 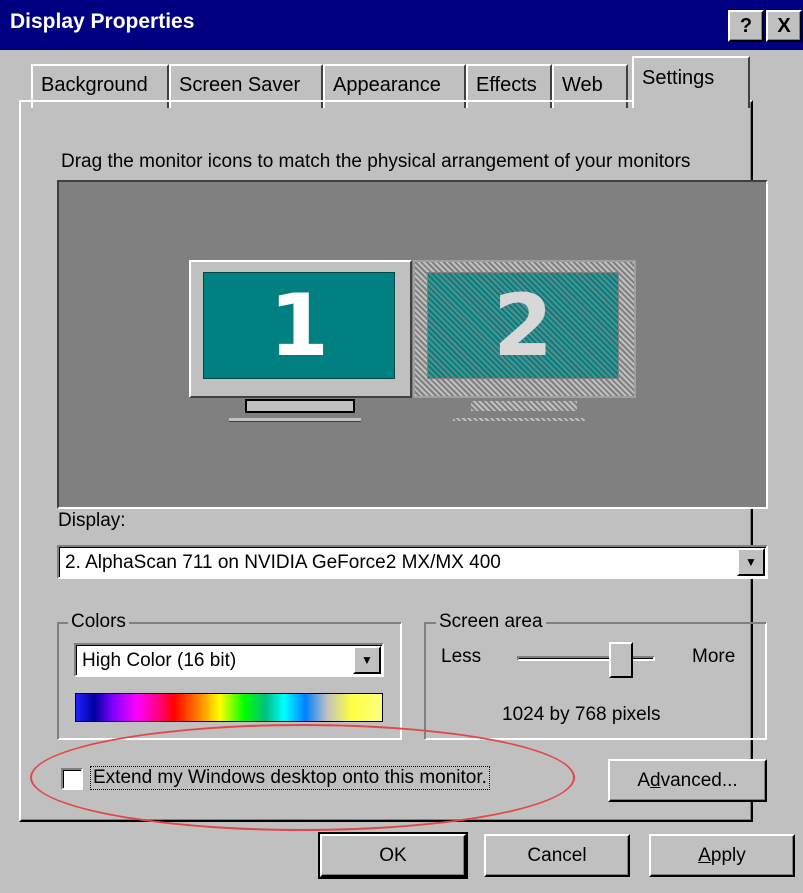 I want to click on apply-button: Apply, so click(x=722, y=855).